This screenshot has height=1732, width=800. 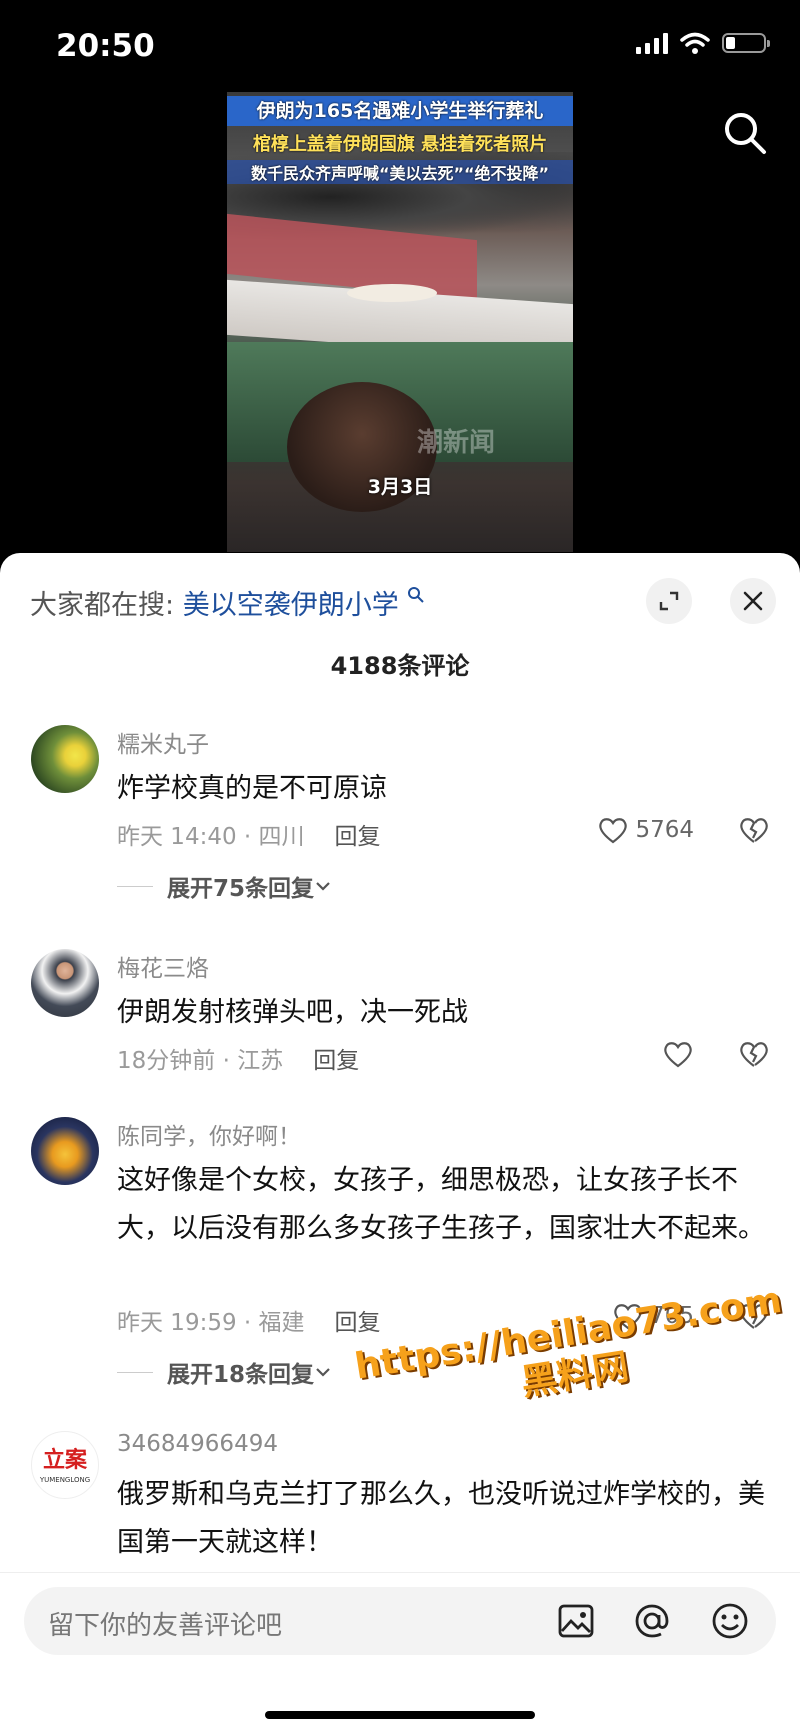 I want to click on comment-input-placeholder: 留下你的友善评论吧, so click(x=165, y=1626).